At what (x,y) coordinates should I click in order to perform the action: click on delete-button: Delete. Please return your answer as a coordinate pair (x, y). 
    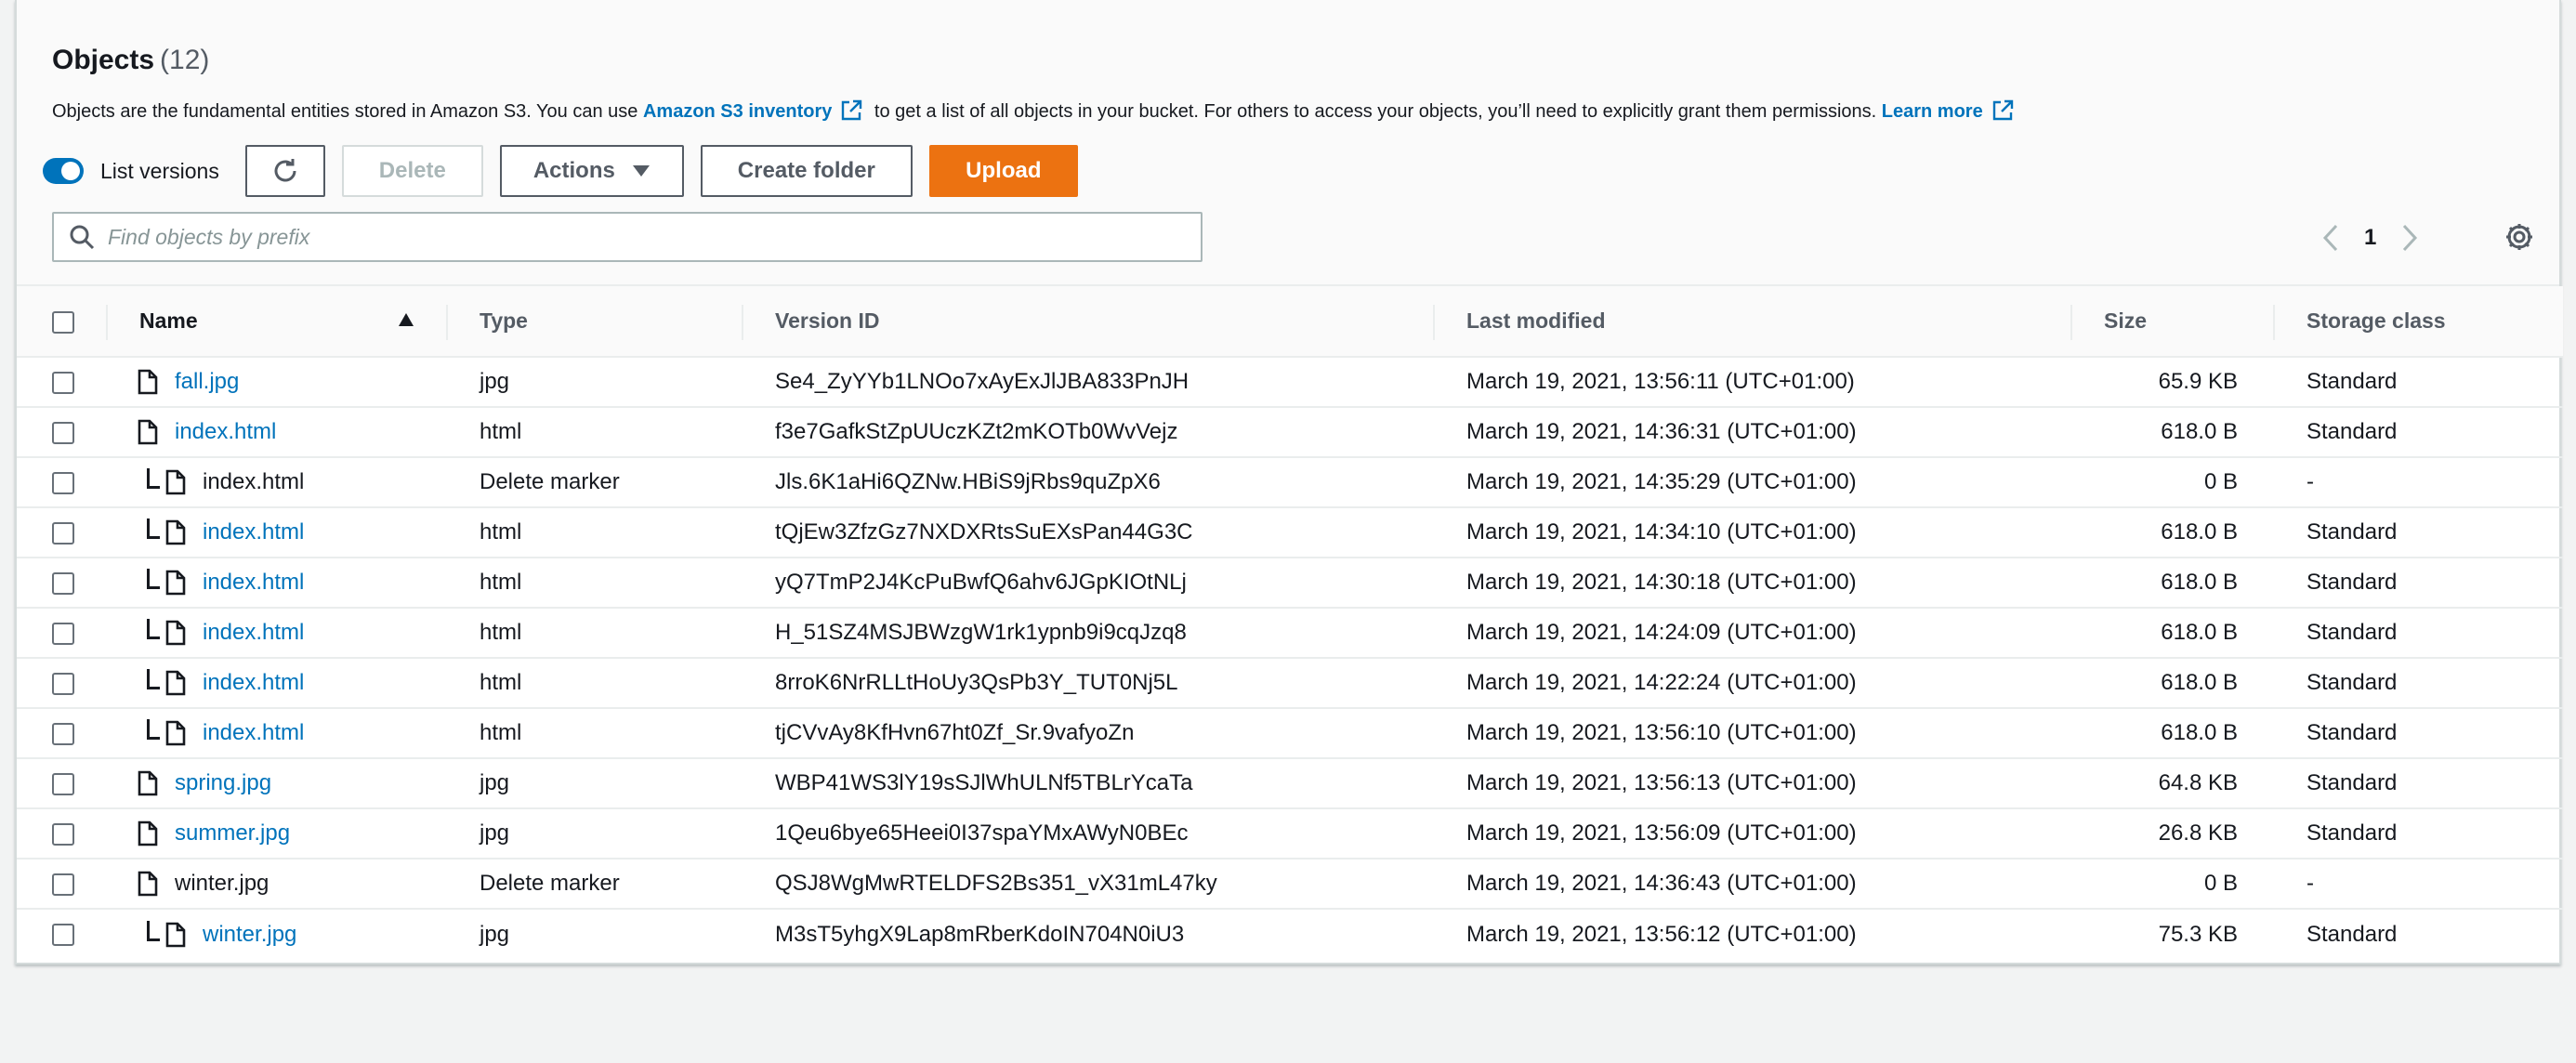
    Looking at the image, I should click on (412, 171).